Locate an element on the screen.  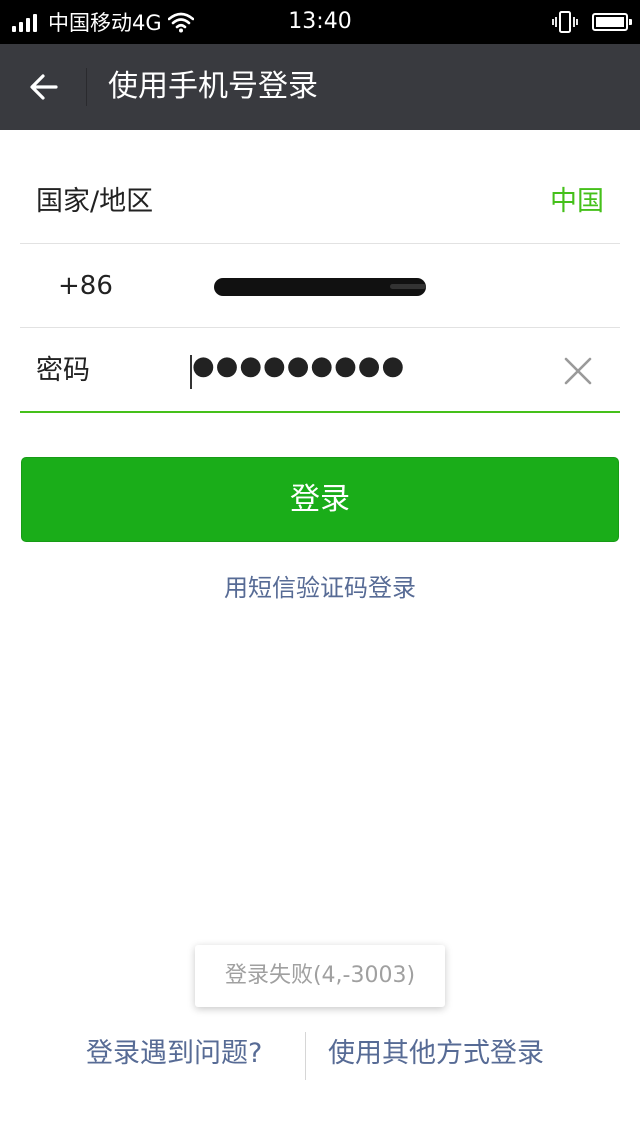
password-label: 密码 is located at coordinates (63, 370).